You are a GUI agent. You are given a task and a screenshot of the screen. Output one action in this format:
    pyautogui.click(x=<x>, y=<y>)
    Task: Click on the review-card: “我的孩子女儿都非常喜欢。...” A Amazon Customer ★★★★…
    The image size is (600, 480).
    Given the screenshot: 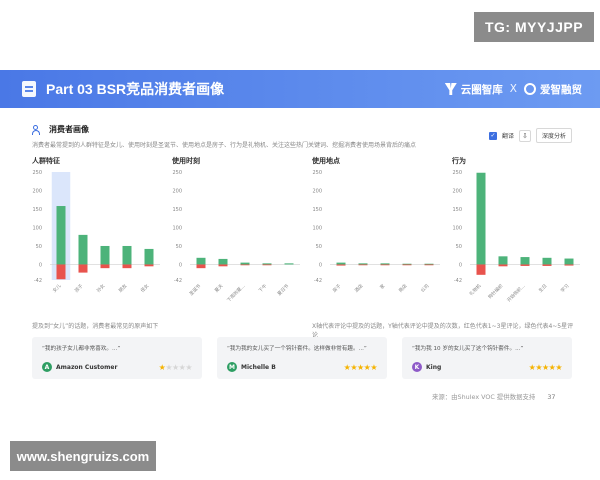 What is the action you would take?
    pyautogui.click(x=117, y=358)
    